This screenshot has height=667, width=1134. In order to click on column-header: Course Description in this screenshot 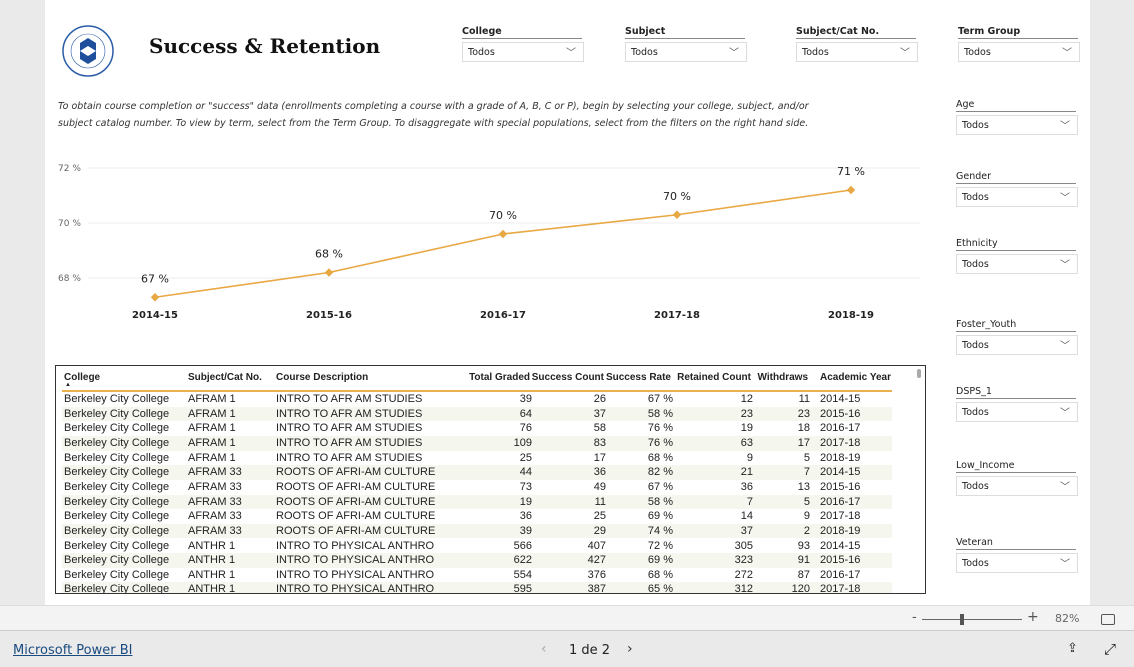, I will do `click(322, 377)`.